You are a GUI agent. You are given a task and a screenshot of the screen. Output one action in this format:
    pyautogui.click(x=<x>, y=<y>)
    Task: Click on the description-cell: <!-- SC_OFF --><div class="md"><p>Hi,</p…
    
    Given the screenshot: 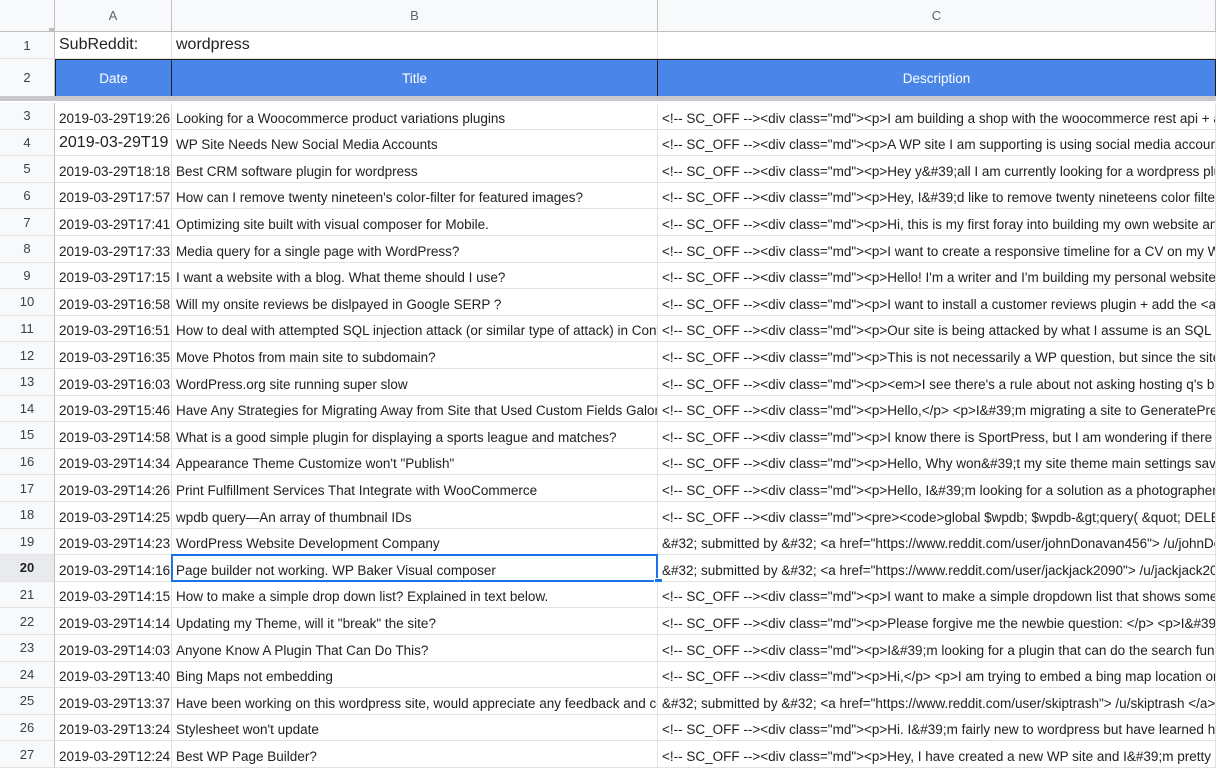 What is the action you would take?
    pyautogui.click(x=937, y=675)
    